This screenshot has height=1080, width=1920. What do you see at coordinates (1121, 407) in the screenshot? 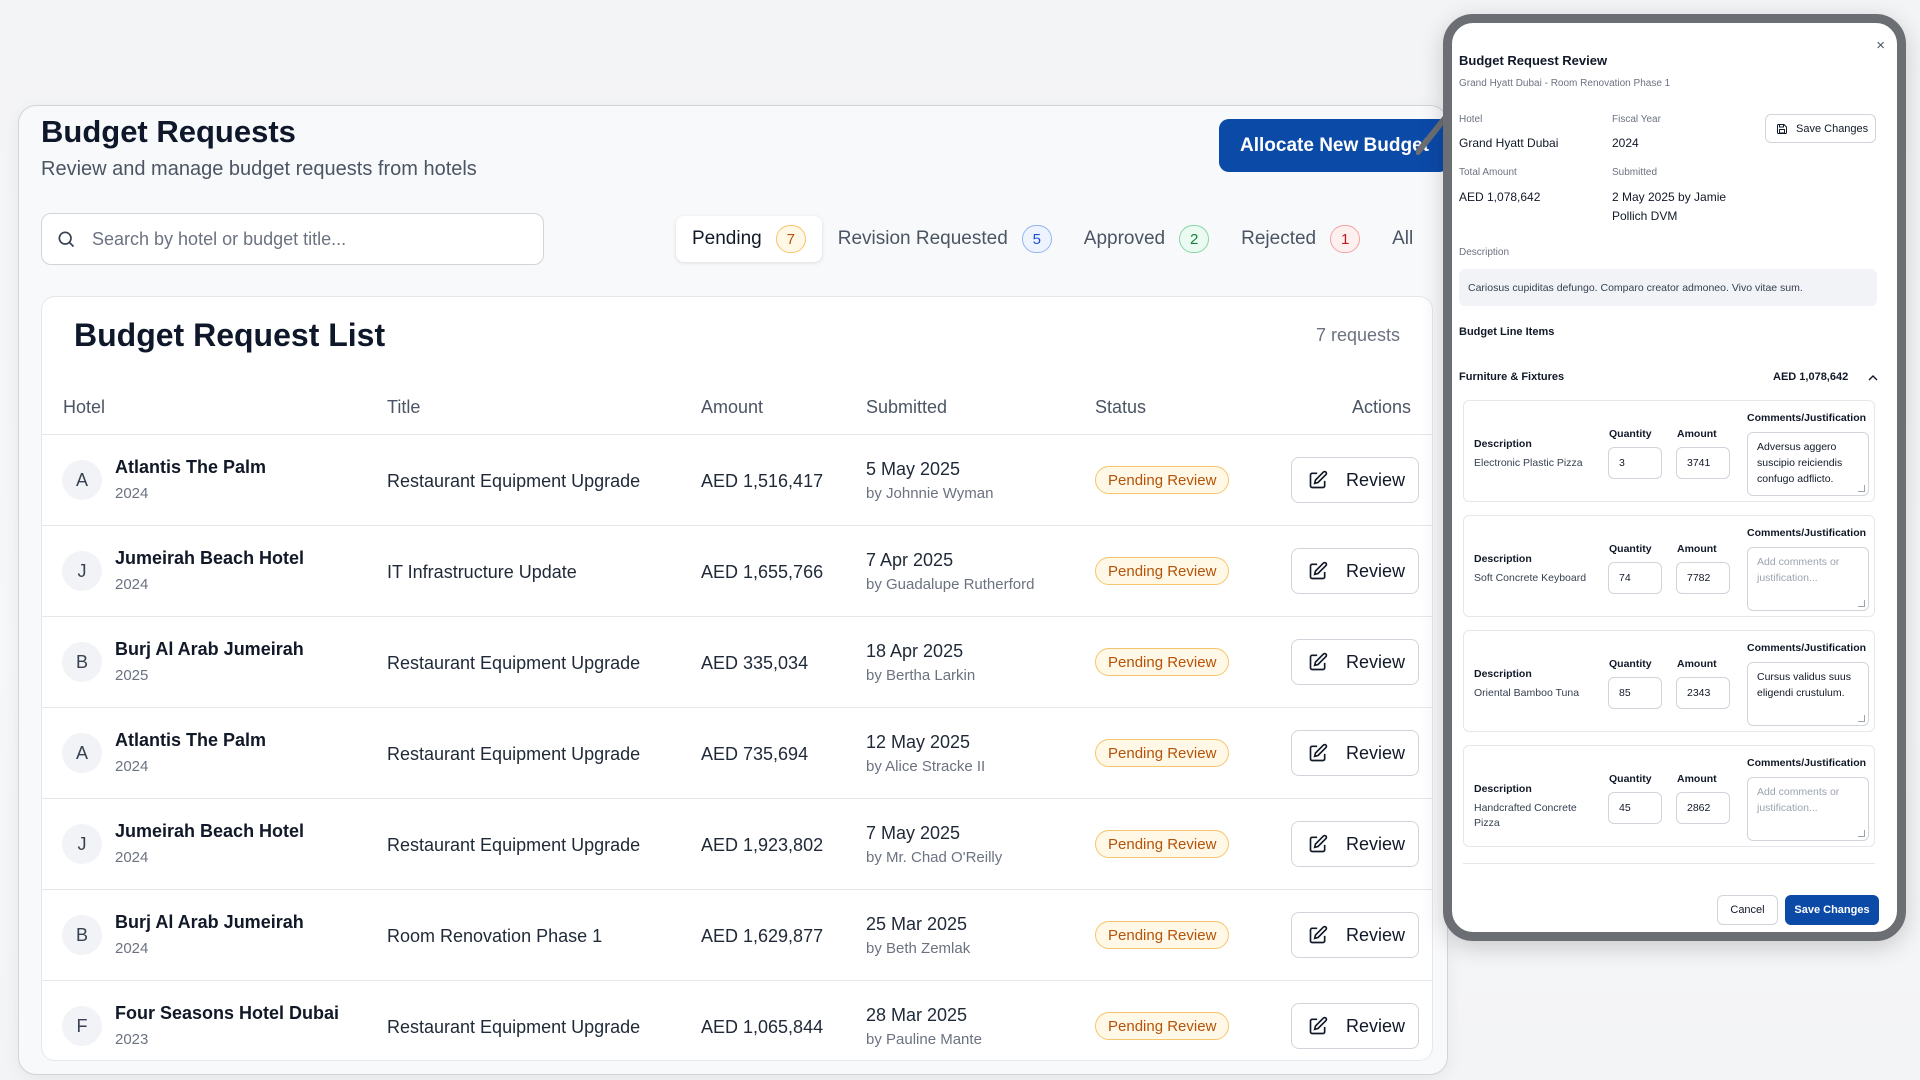
I see `column-header-status: Status` at bounding box center [1121, 407].